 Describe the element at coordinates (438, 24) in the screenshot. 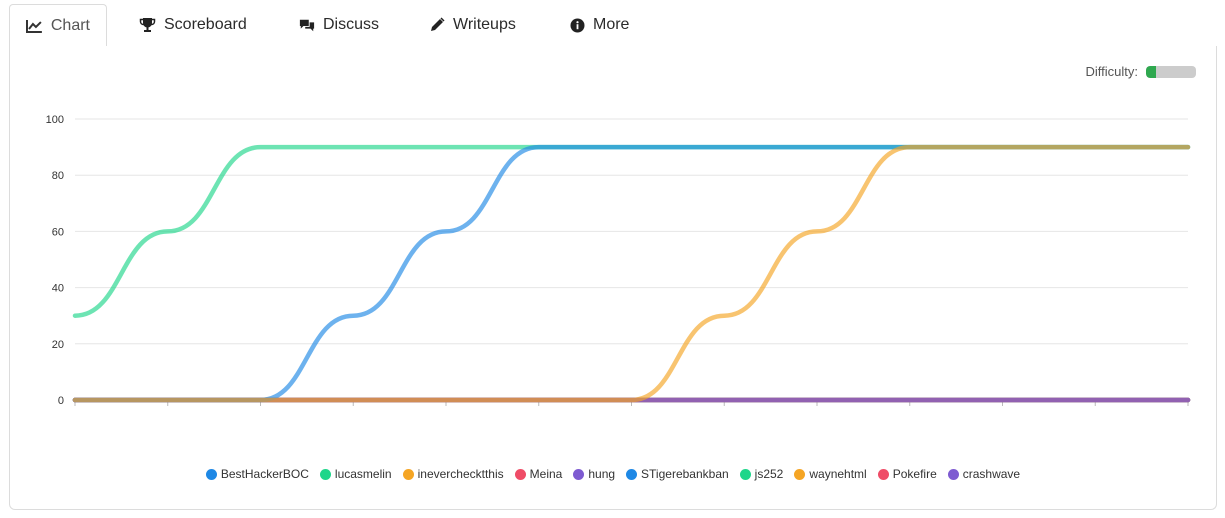

I see `pencil-icon` at that location.